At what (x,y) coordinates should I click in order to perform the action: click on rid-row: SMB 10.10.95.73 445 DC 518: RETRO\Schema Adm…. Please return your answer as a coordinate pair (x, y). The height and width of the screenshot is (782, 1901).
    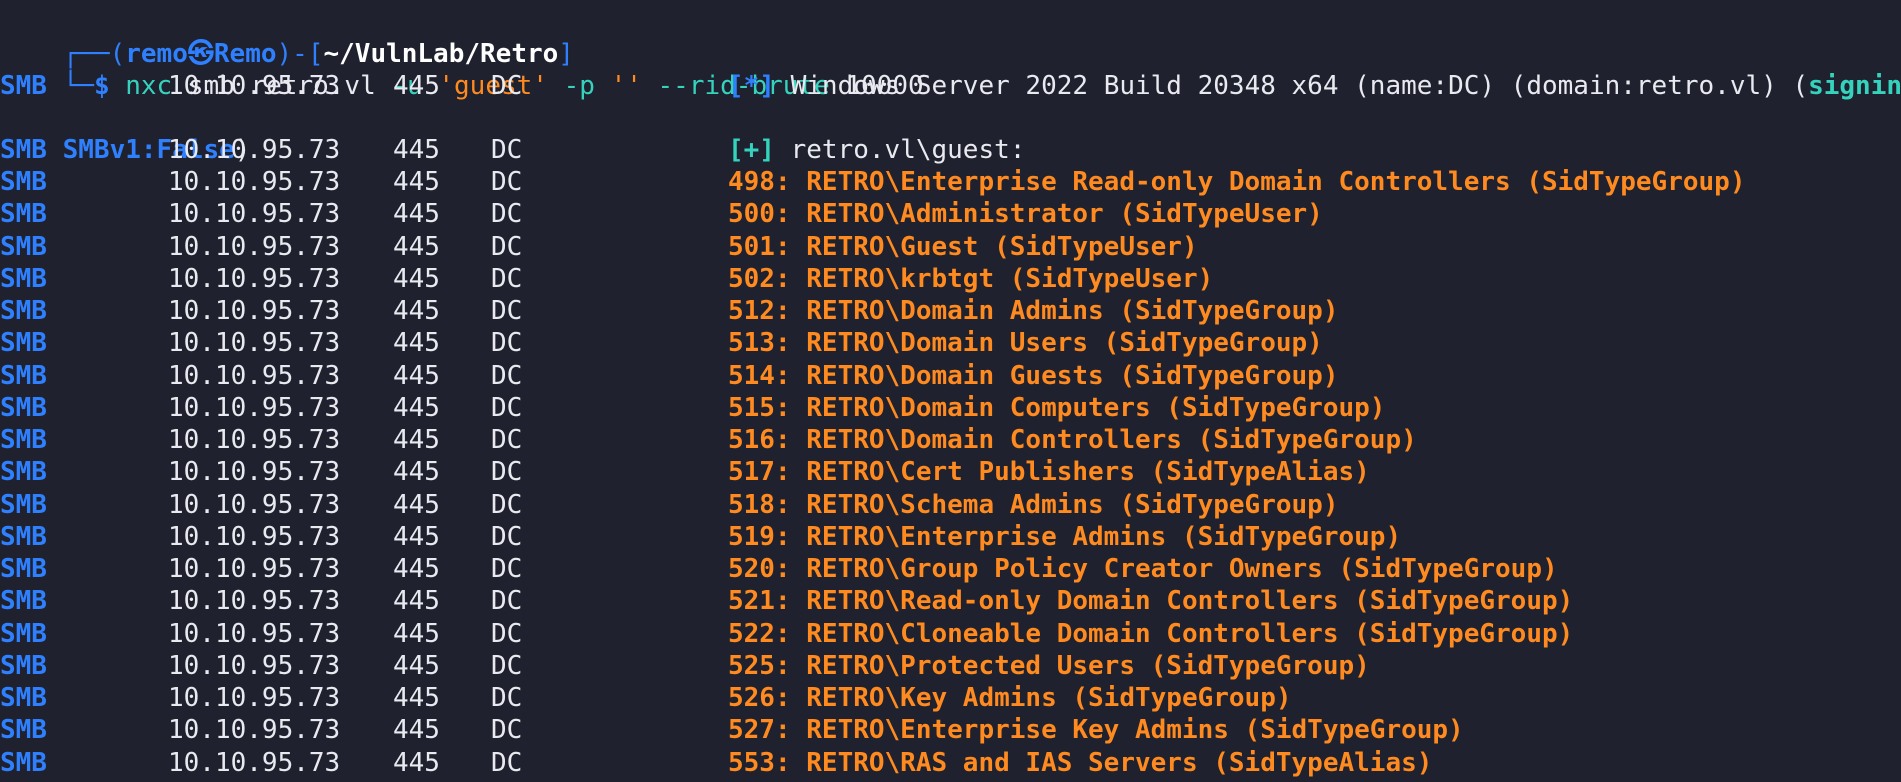
    Looking at the image, I should click on (950, 505).